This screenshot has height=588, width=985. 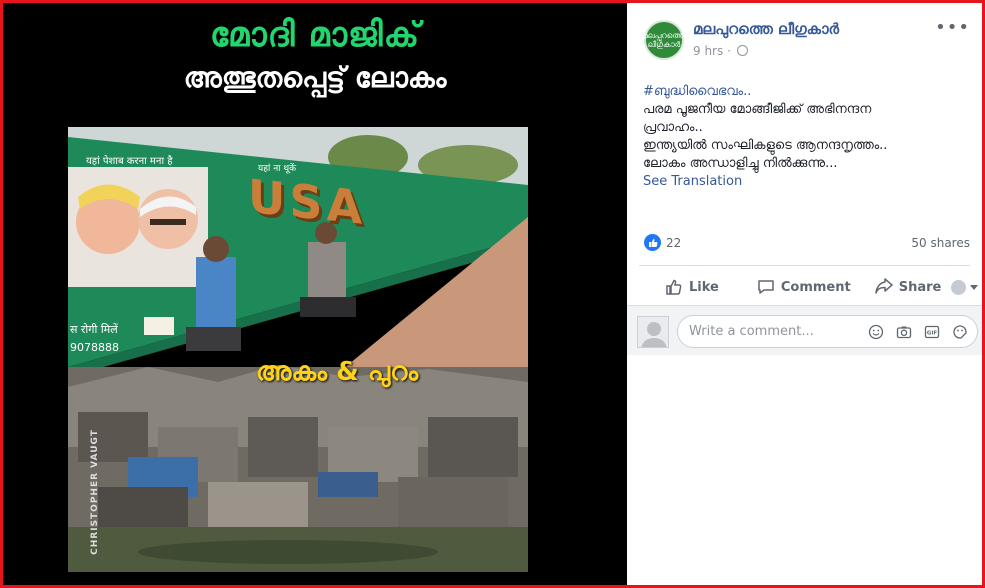 What do you see at coordinates (674, 242) in the screenshot?
I see `reaction-count: 22` at bounding box center [674, 242].